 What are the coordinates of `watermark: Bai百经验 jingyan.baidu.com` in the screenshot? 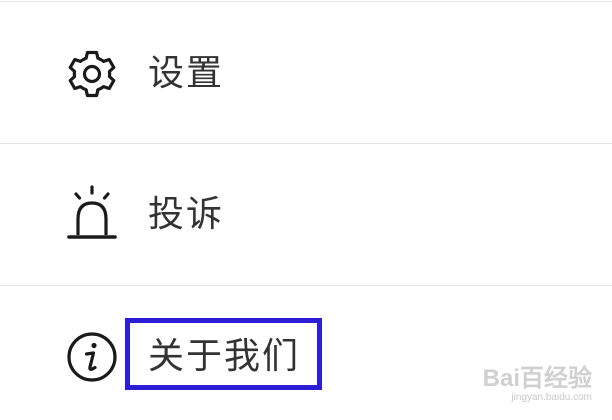 It's located at (537, 385).